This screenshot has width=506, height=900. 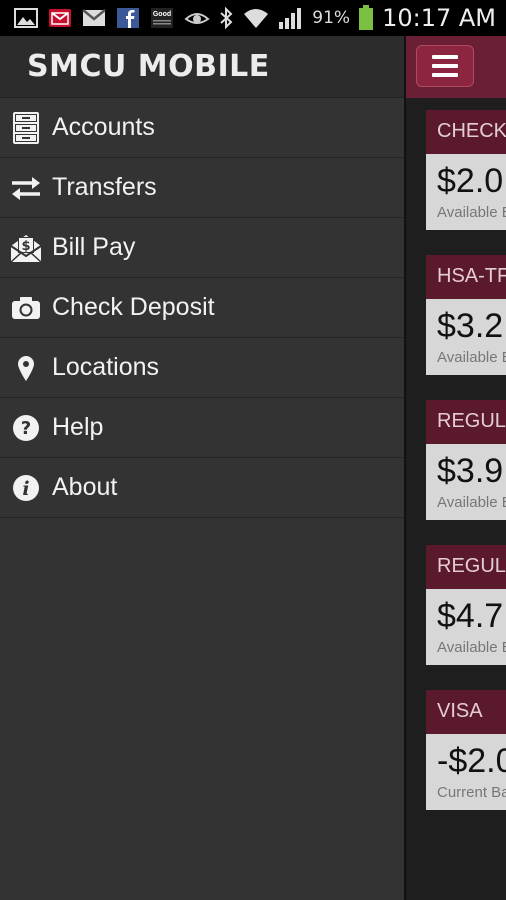 I want to click on balance-type: Current Ba, so click(x=471, y=792).